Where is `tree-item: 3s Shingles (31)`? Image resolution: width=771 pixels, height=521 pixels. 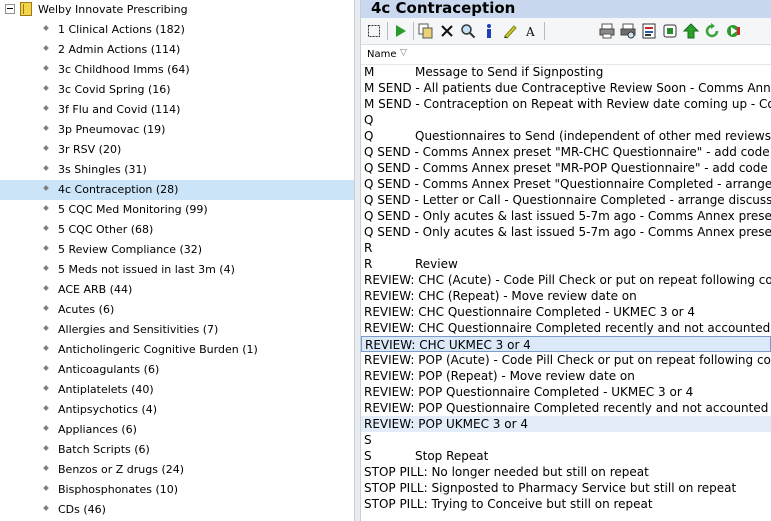 tree-item: 3s Shingles (31) is located at coordinates (177, 170).